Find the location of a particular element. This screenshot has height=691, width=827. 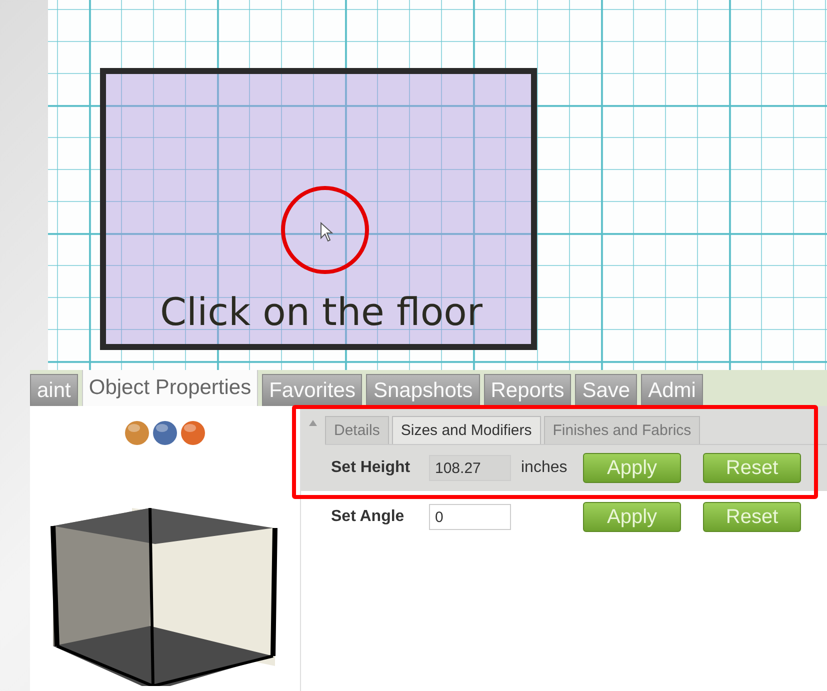

tab: Object Properties is located at coordinates (170, 388).